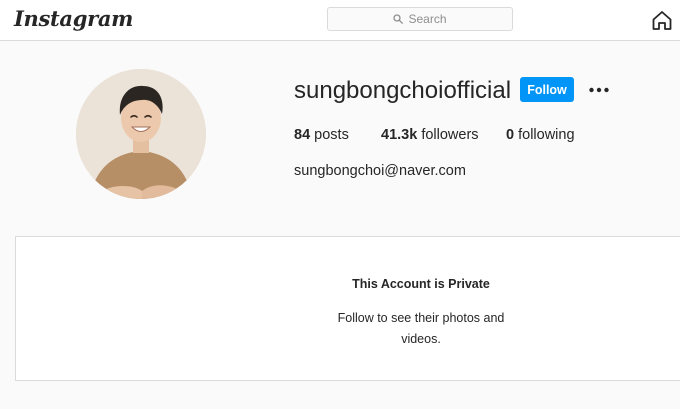  Describe the element at coordinates (73, 18) in the screenshot. I see `instagram-logo: Instagram` at that location.